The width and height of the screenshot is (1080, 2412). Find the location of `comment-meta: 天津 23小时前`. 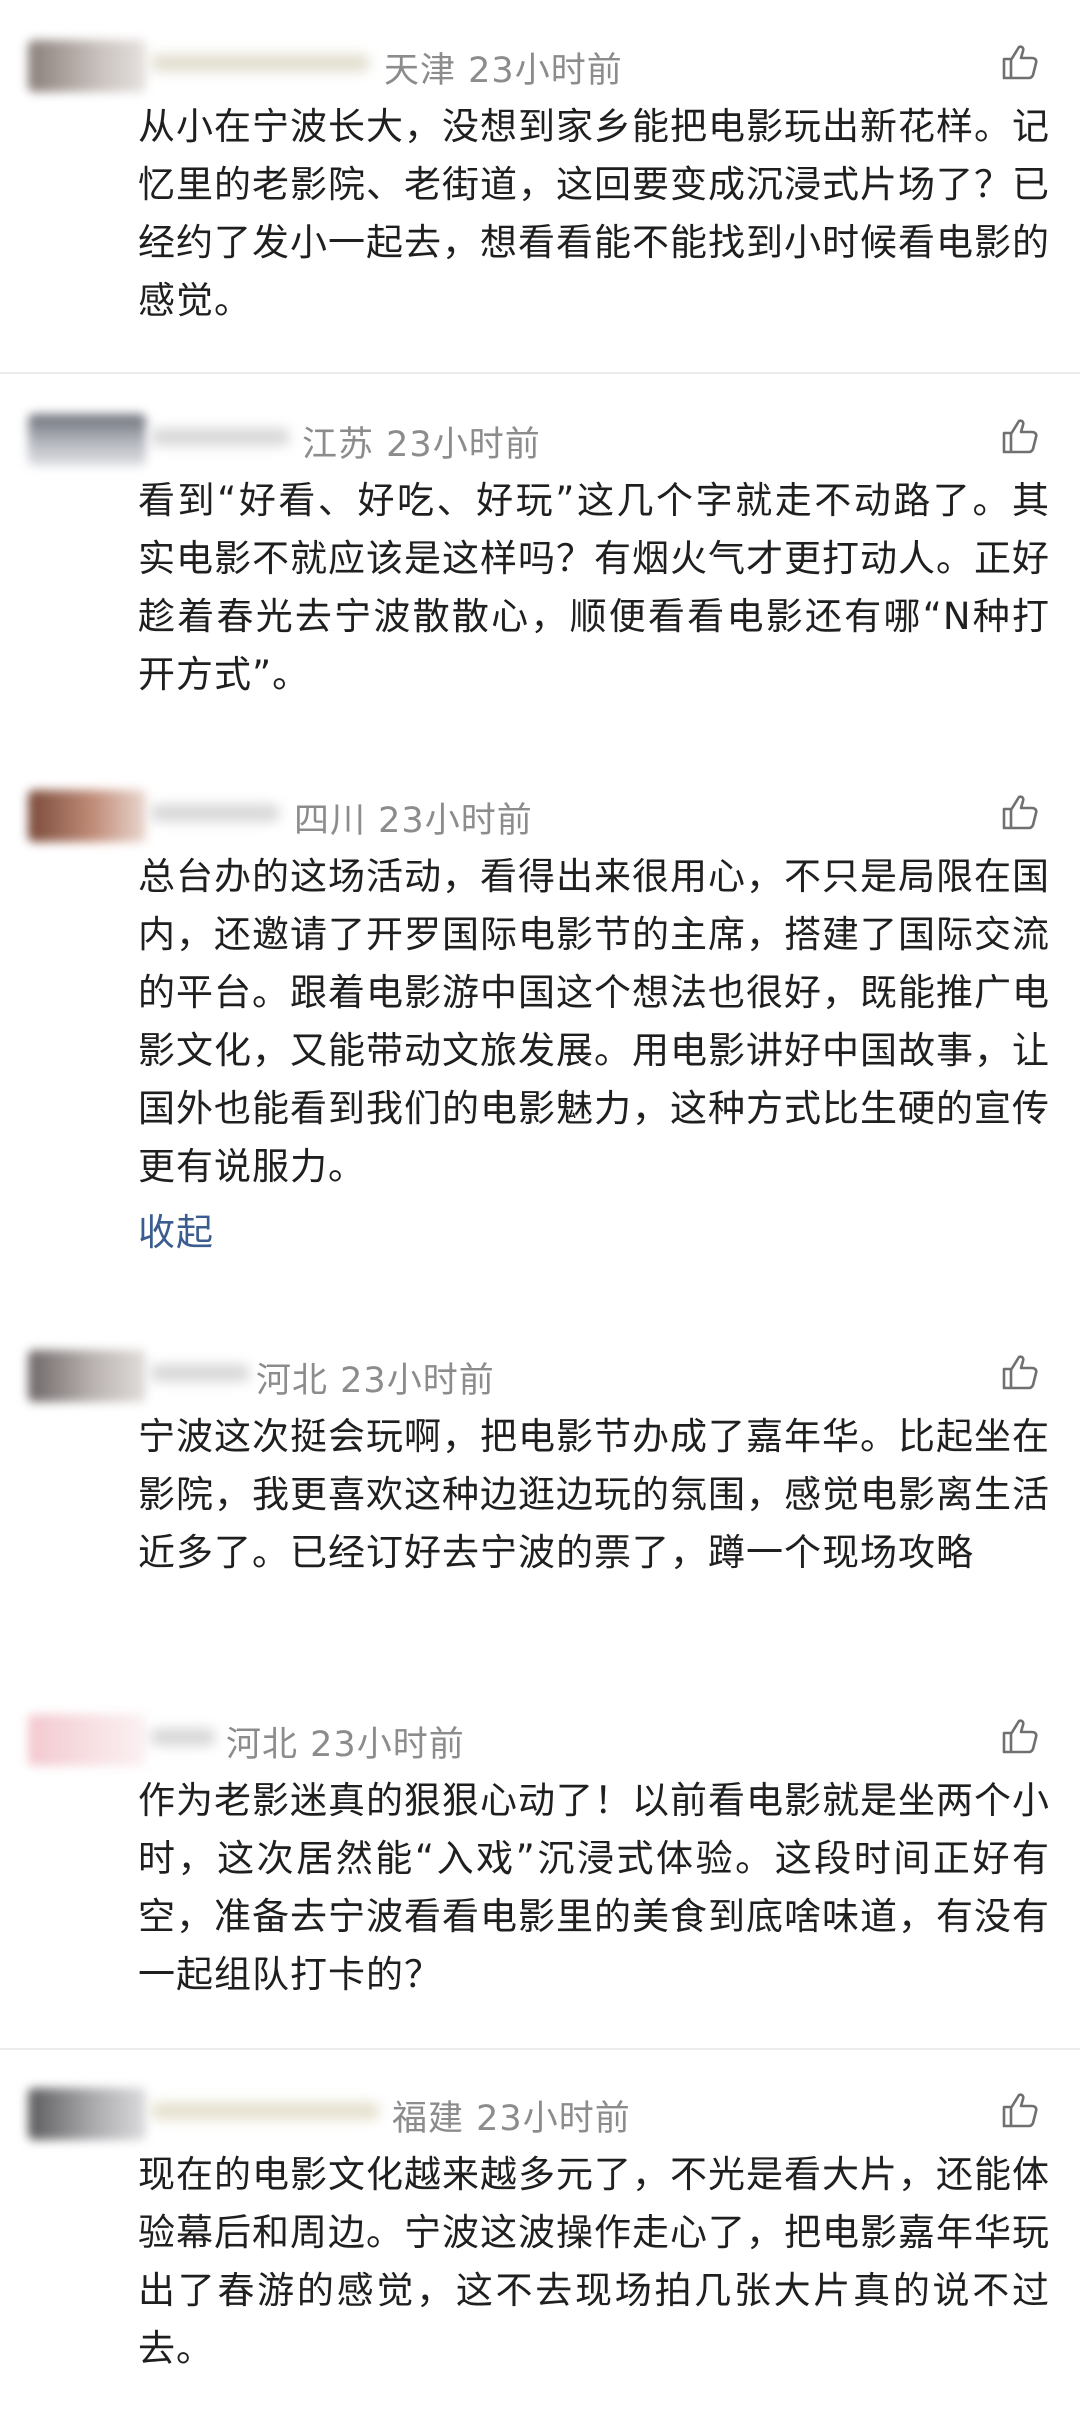

comment-meta: 天津 23小时前 is located at coordinates (503, 67).